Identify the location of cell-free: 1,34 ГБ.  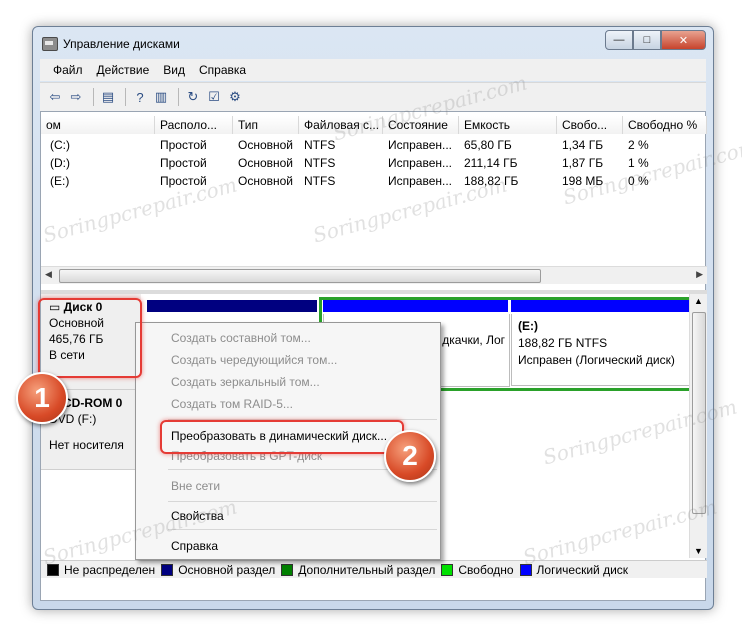
(583, 145).